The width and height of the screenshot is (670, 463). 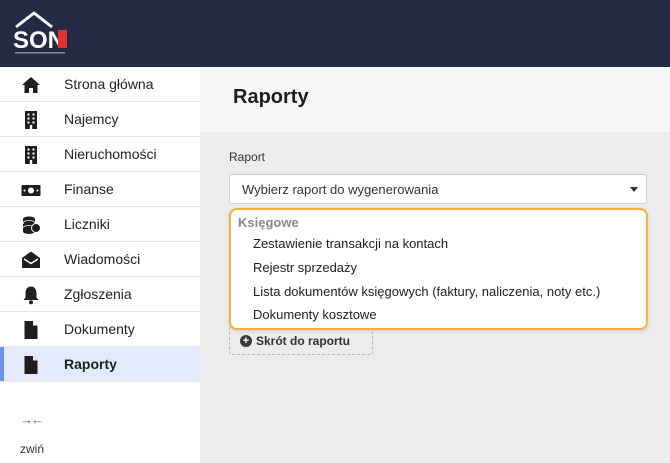 What do you see at coordinates (39, 40) in the screenshot?
I see `svg-text: SON` at bounding box center [39, 40].